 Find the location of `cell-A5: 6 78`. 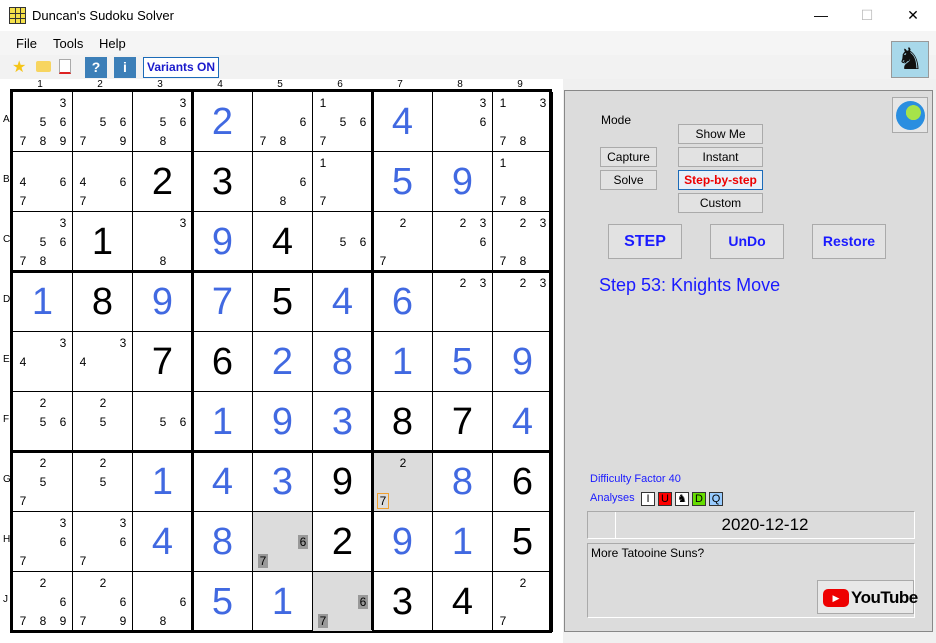

cell-A5: 6 78 is located at coordinates (283, 122).